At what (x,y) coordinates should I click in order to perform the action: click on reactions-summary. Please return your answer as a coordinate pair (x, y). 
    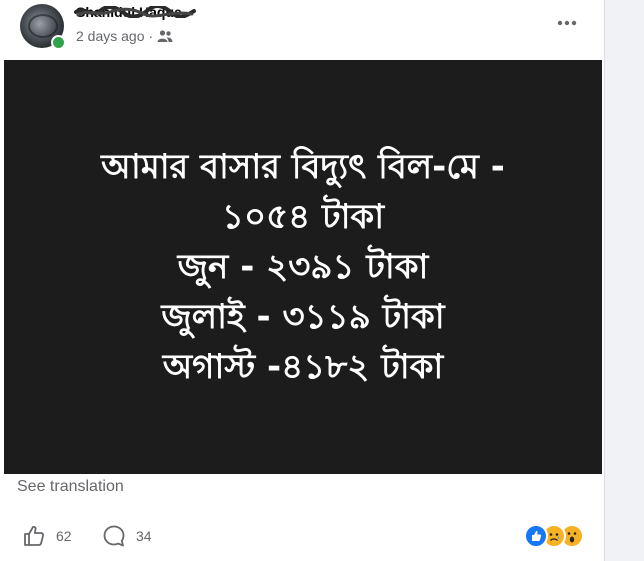
    Looking at the image, I should click on (554, 536).